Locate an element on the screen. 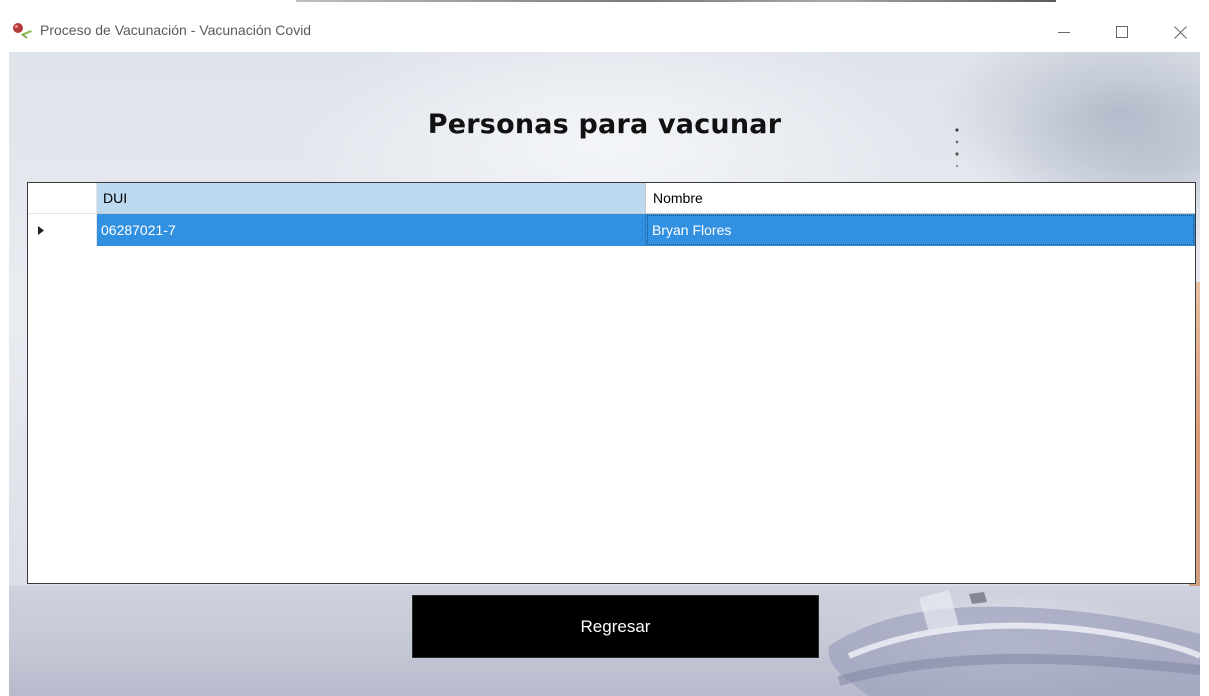 The width and height of the screenshot is (1209, 696). vaccine-app-icon is located at coordinates (22, 31).